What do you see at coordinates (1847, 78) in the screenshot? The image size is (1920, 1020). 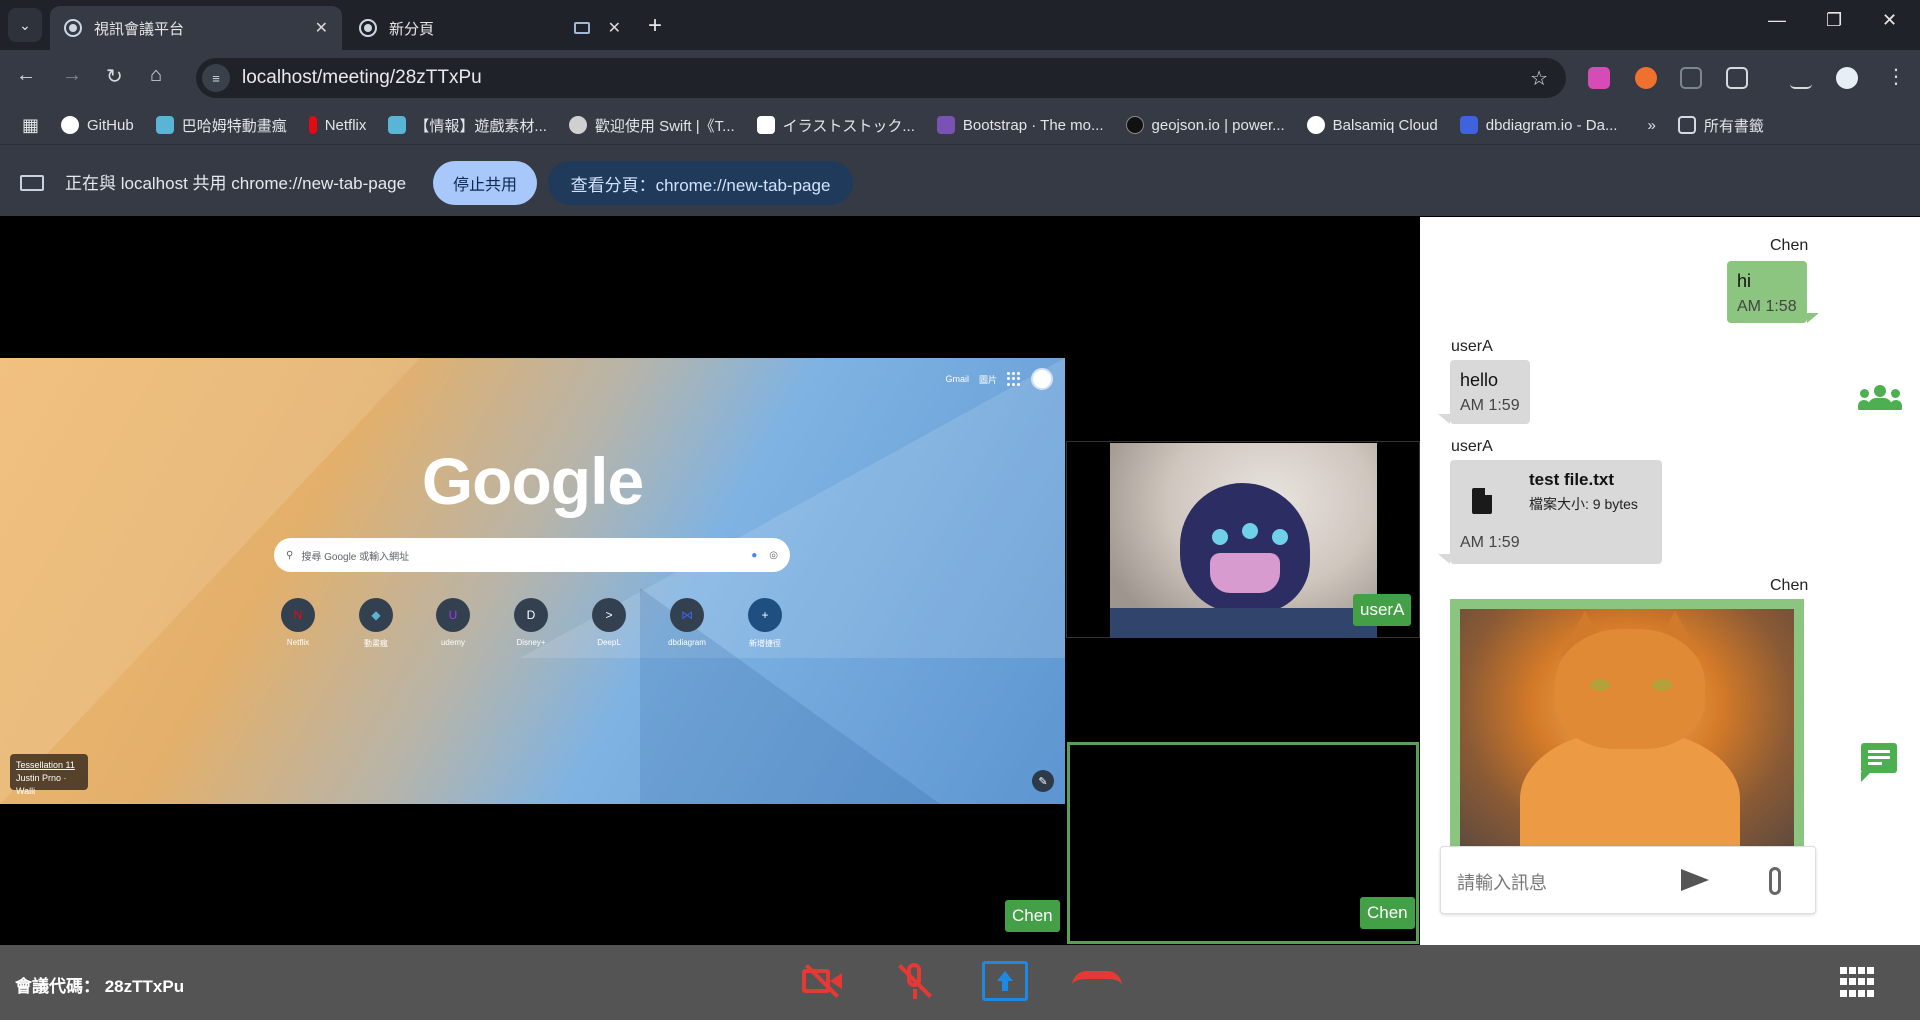 I see `profile-avatar` at bounding box center [1847, 78].